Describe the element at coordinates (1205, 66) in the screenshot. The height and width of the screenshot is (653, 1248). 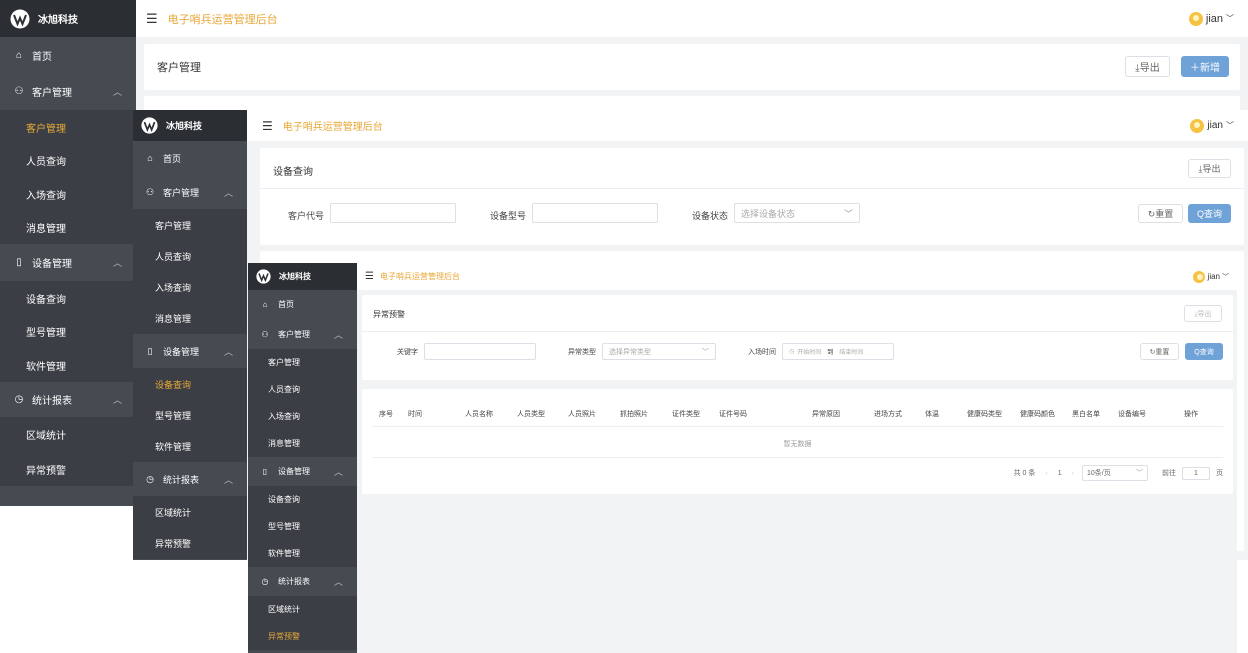
I see `add-button: ＋新增` at that location.